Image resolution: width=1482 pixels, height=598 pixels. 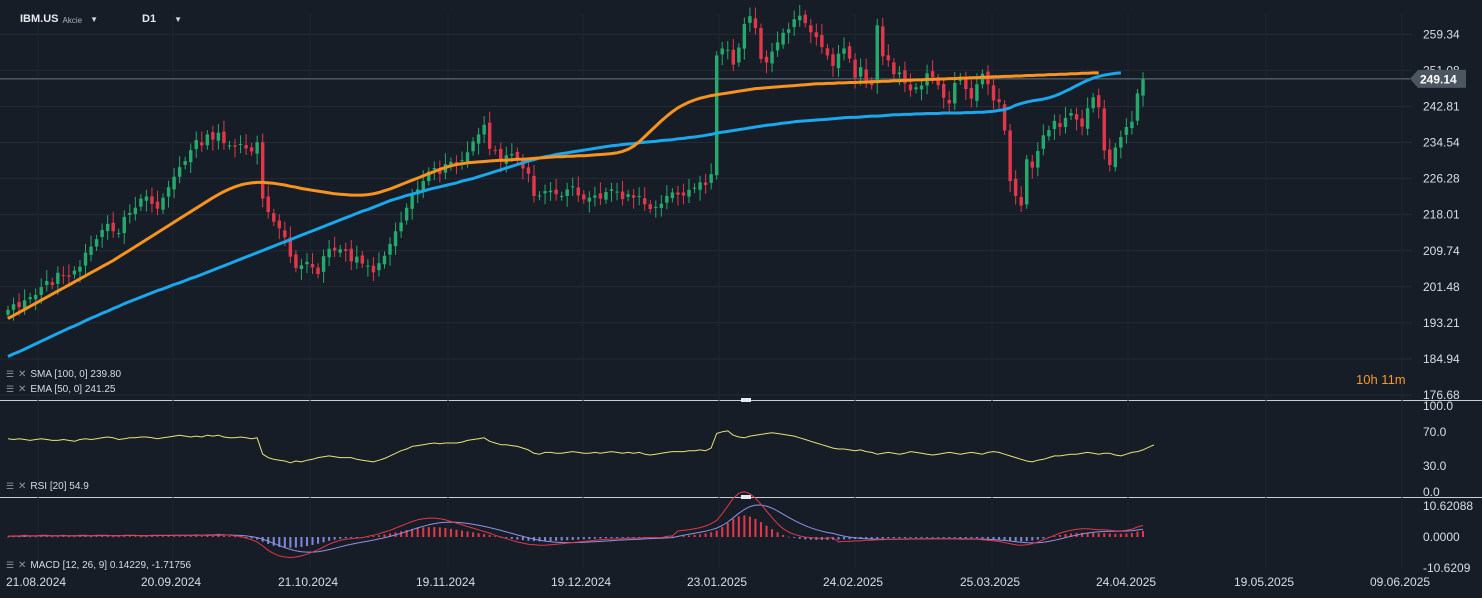 I want to click on sma-legend: ☰ ✕ SMA [100, 0] 239.80, so click(x=63, y=374).